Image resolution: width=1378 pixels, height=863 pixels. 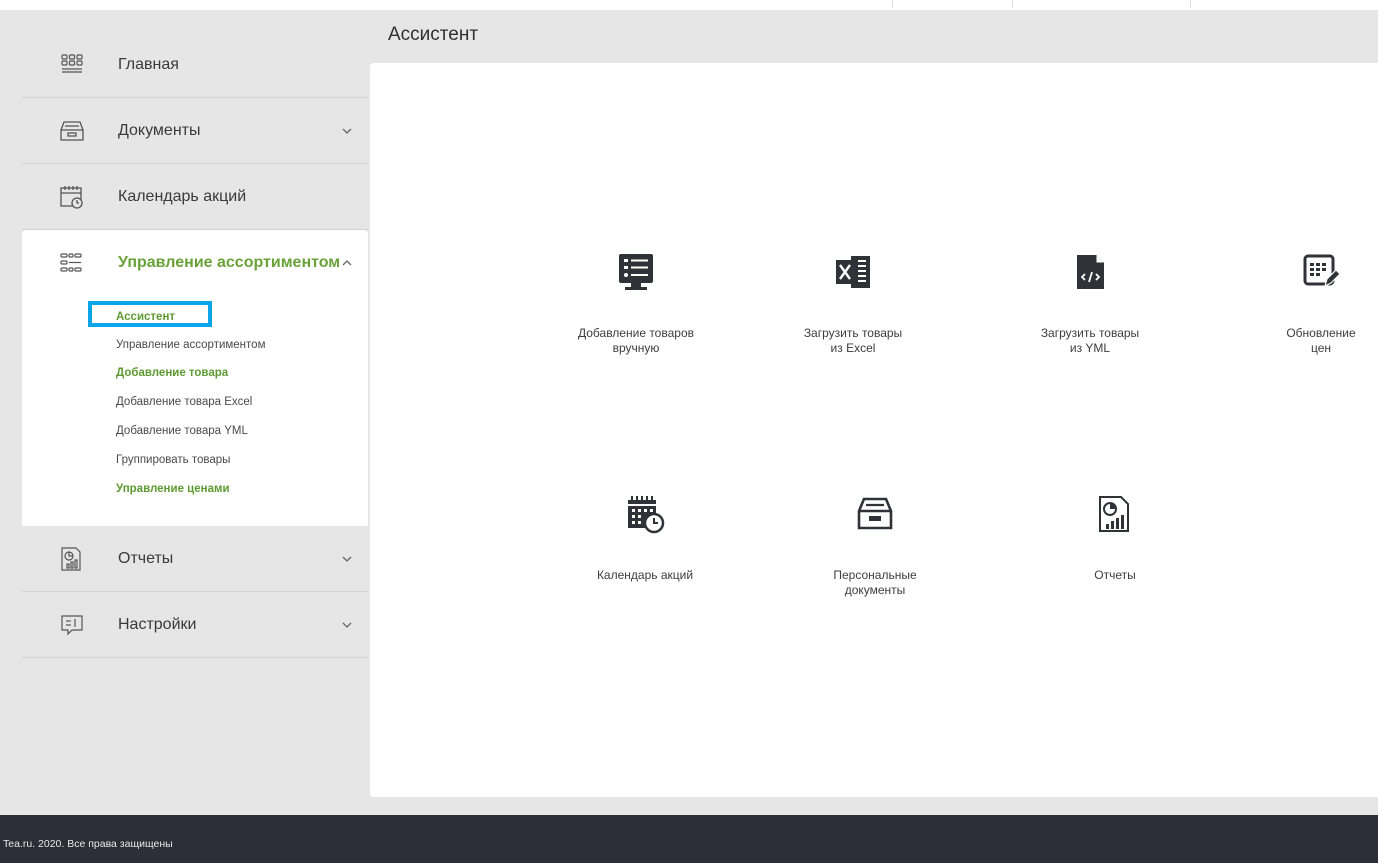 What do you see at coordinates (184, 402) in the screenshot?
I see `submenu-item-add-product-excel: Добавление товара Excel` at bounding box center [184, 402].